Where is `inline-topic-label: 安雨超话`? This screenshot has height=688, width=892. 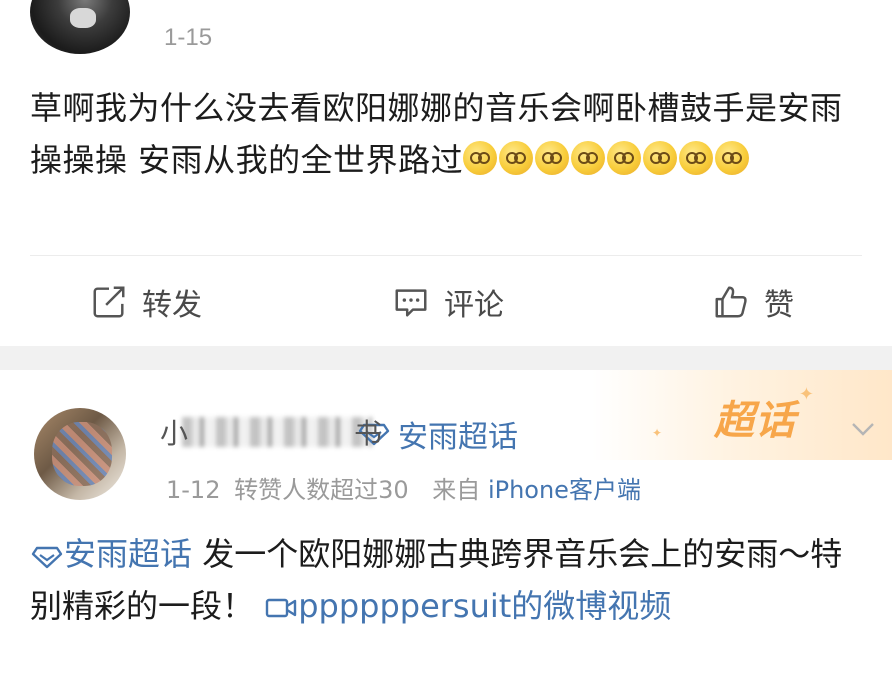 inline-topic-label: 安雨超话 is located at coordinates (128, 554).